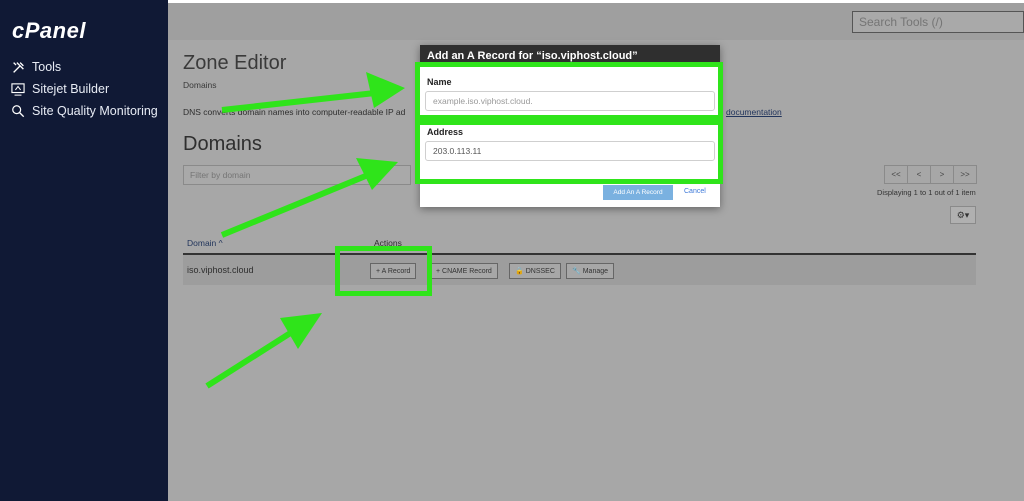 This screenshot has height=501, width=1024. I want to click on annotation-arrows, so click(305, 230).